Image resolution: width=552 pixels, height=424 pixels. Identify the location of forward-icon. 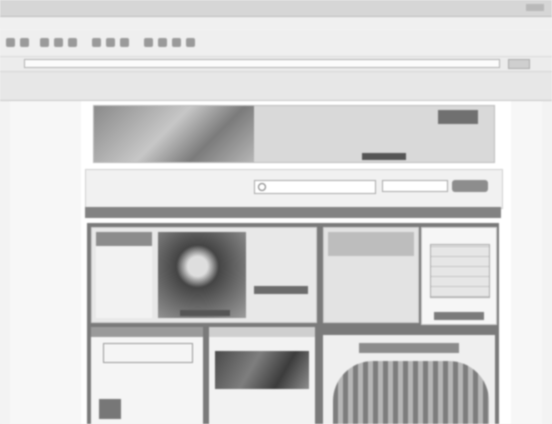
(24, 42).